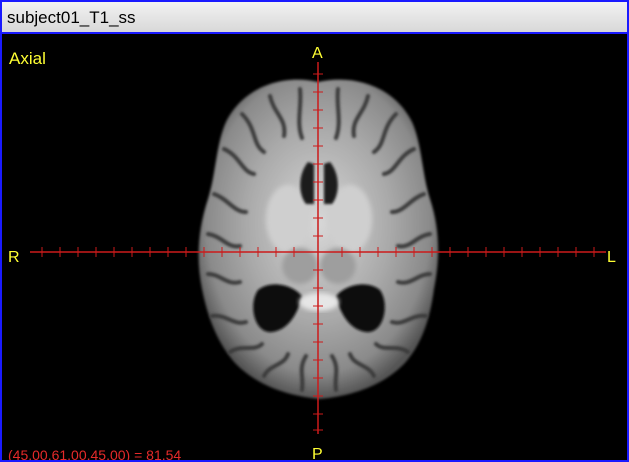 Image resolution: width=629 pixels, height=462 pixels. I want to click on orientation-right-label: R, so click(14, 257).